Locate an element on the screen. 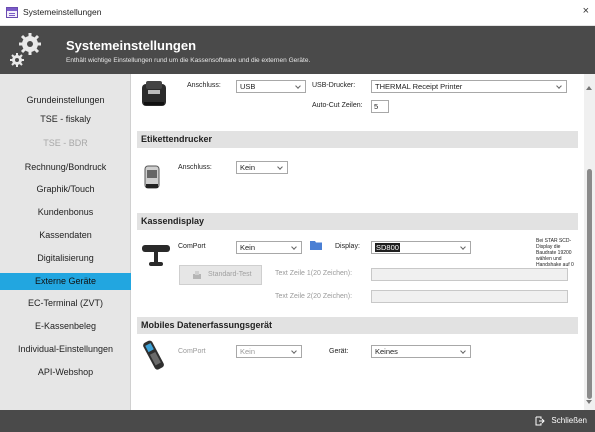  folder-icon is located at coordinates (316, 245).